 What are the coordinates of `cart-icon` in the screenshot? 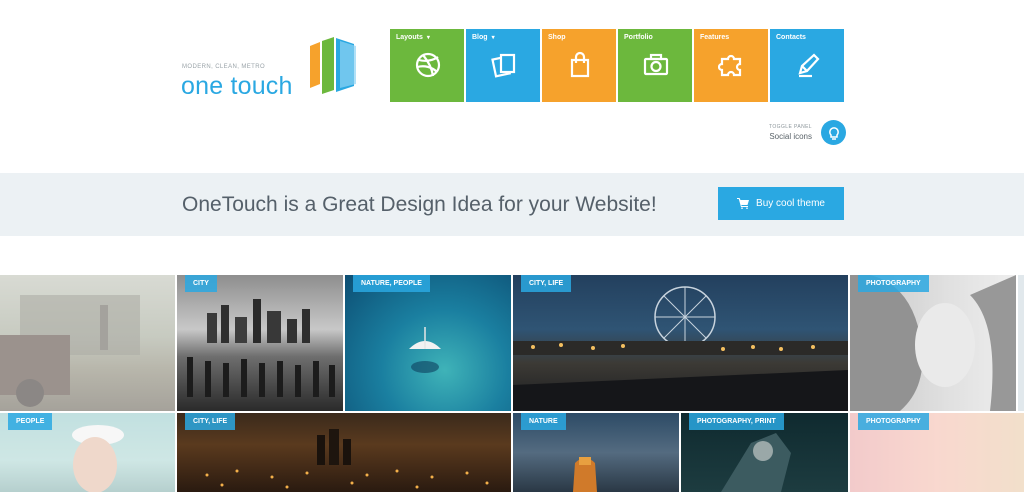 It's located at (743, 203).